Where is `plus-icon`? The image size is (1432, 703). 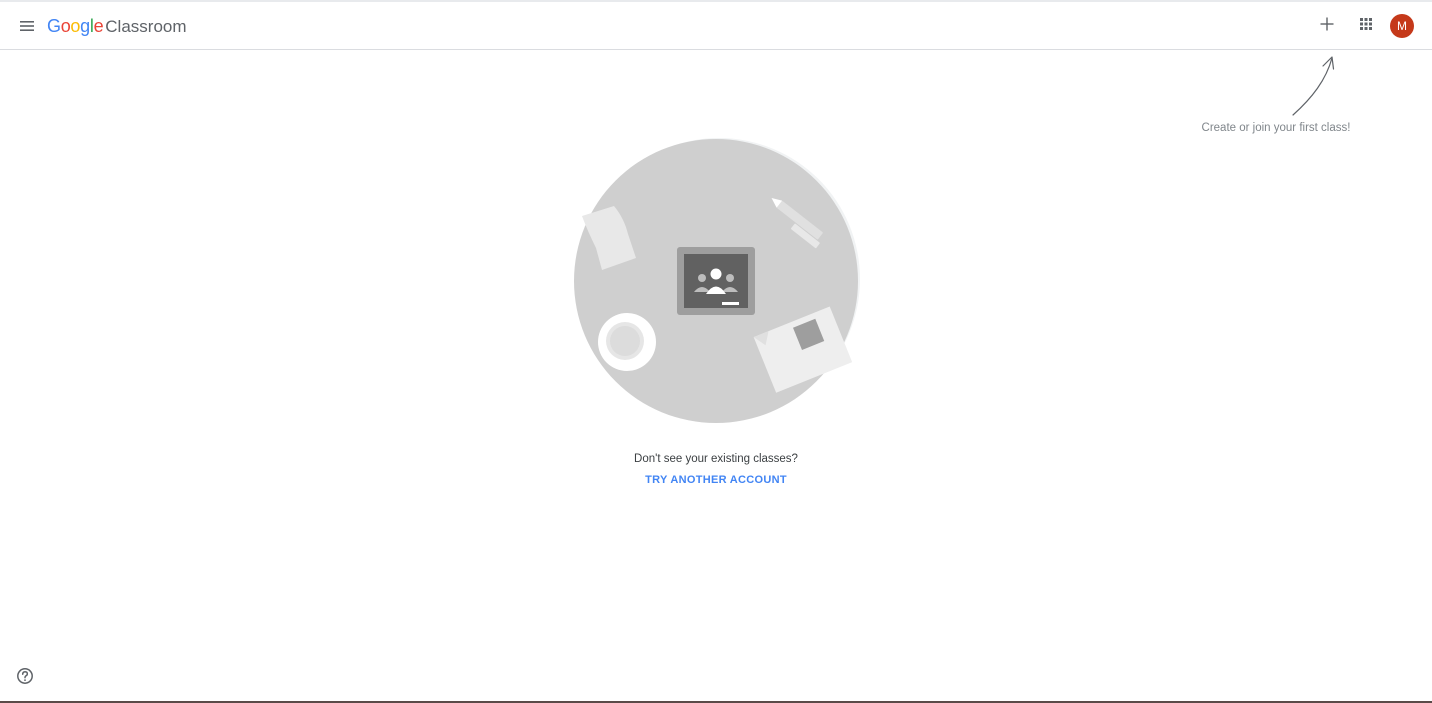
plus-icon is located at coordinates (1327, 26).